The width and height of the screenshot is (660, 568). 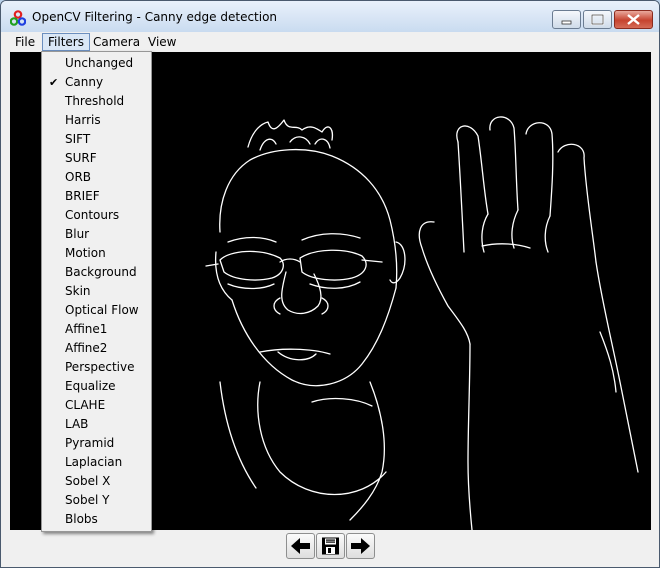 What do you see at coordinates (84, 82) in the screenshot?
I see `menu-item-label: Canny` at bounding box center [84, 82].